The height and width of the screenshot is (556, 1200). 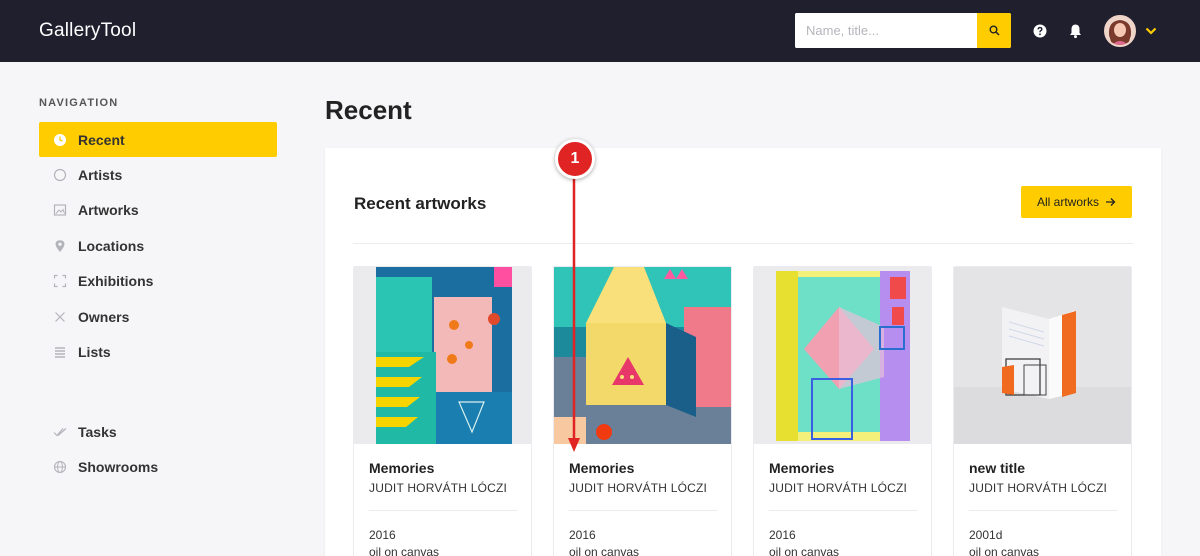 What do you see at coordinates (108, 209) in the screenshot?
I see `sidebar-item-label: Artworks` at bounding box center [108, 209].